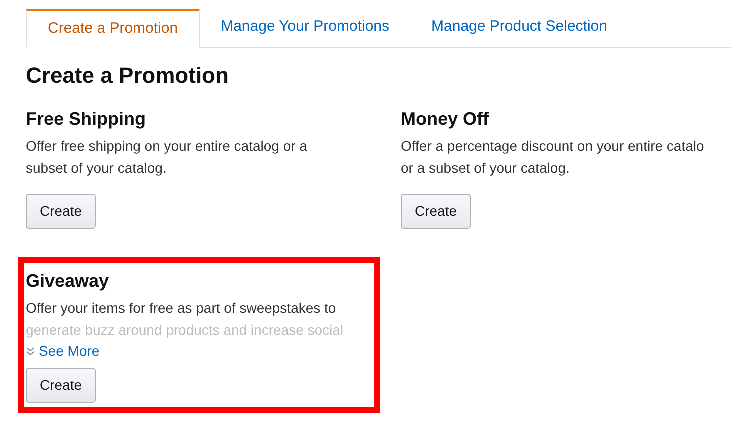 This screenshot has width=731, height=435. I want to click on promotion-description: Offer free shipping on your entire catalog or a, so click(167, 146).